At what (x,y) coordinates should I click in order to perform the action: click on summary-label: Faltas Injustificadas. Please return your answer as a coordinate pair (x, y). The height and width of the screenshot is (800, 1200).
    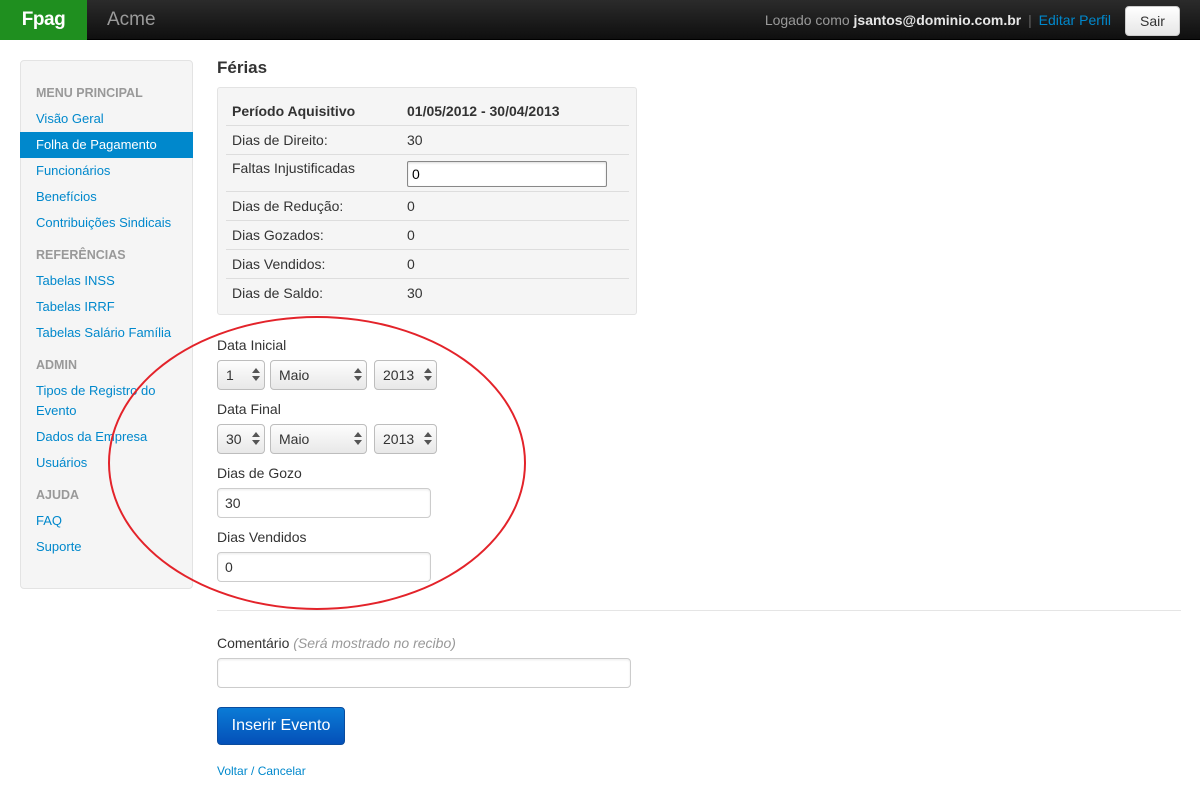
    Looking at the image, I should click on (313, 172).